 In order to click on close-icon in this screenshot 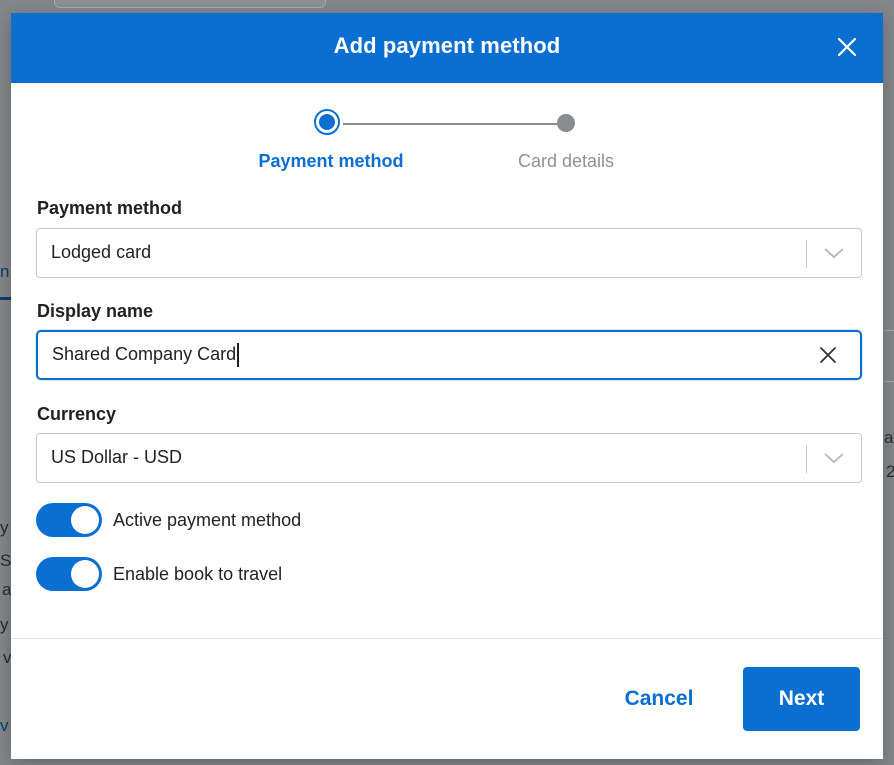, I will do `click(847, 47)`.